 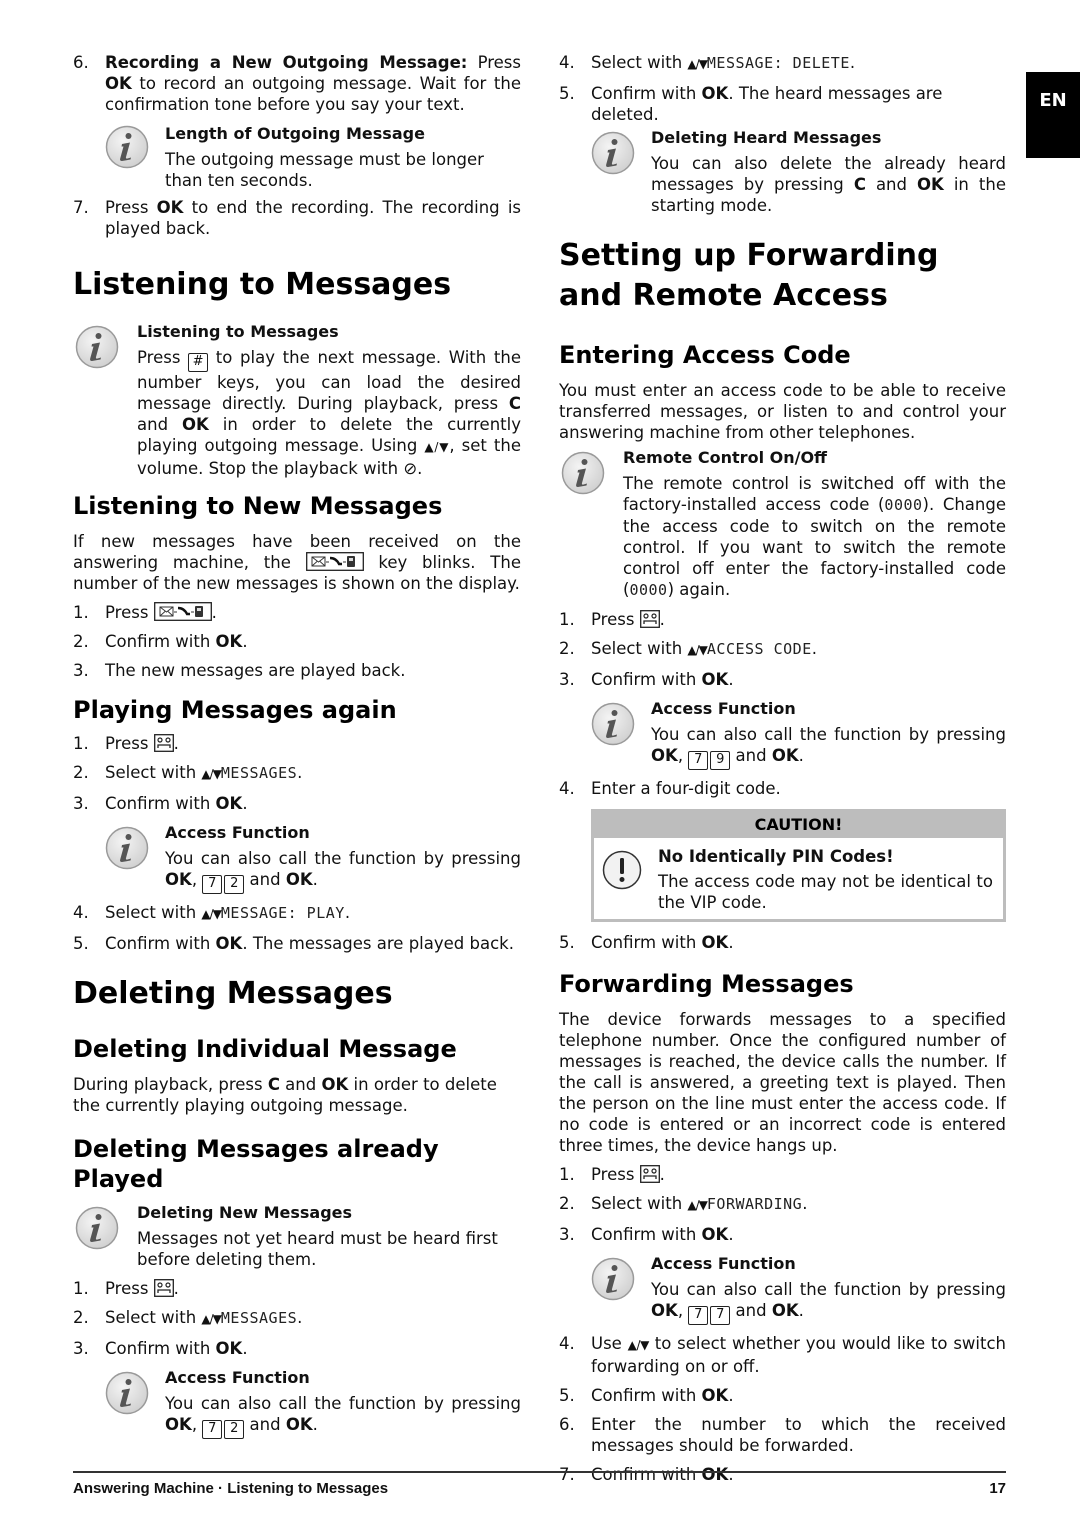 What do you see at coordinates (670, 788) in the screenshot?
I see `list-item: 4. Enter a four-digit code.` at bounding box center [670, 788].